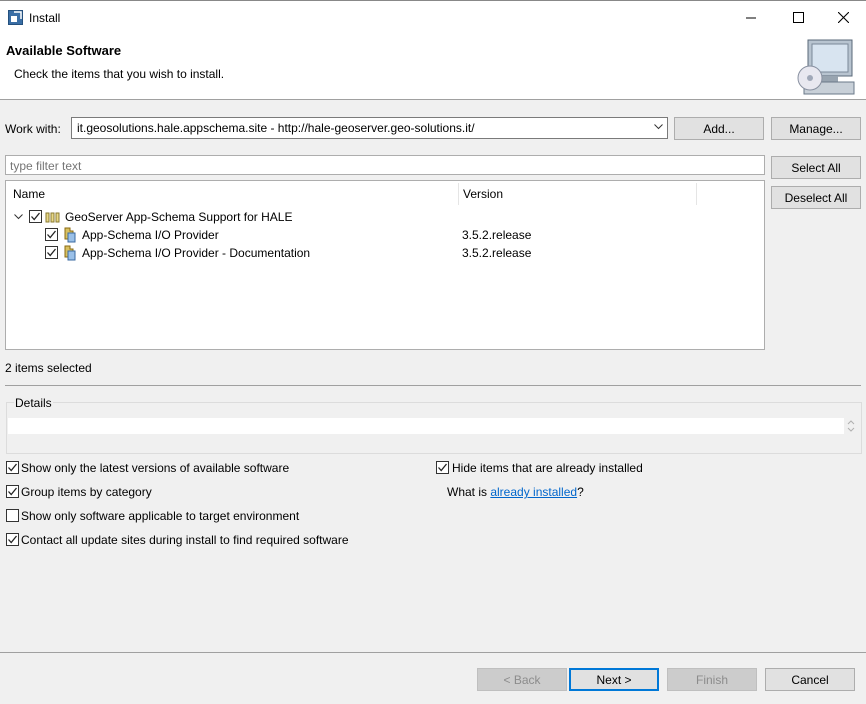  Describe the element at coordinates (433, 385) in the screenshot. I see `separator` at that location.